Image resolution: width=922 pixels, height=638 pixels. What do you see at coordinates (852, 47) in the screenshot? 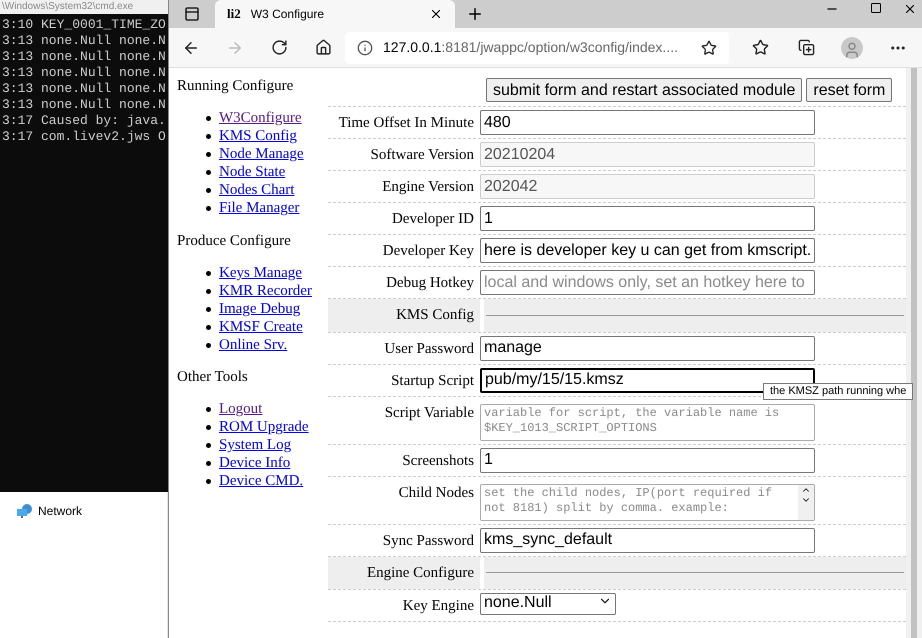
I see `avatar-icon` at bounding box center [852, 47].